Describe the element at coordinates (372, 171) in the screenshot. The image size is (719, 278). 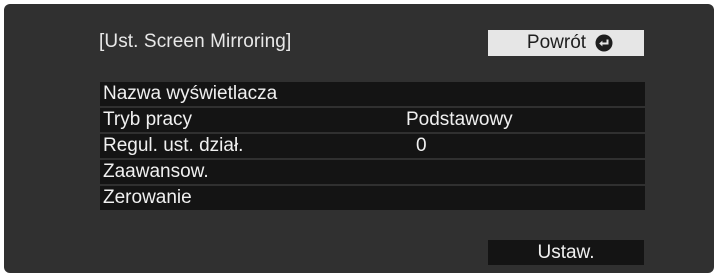
I see `menu-item-advanced: Zaawansow.` at that location.